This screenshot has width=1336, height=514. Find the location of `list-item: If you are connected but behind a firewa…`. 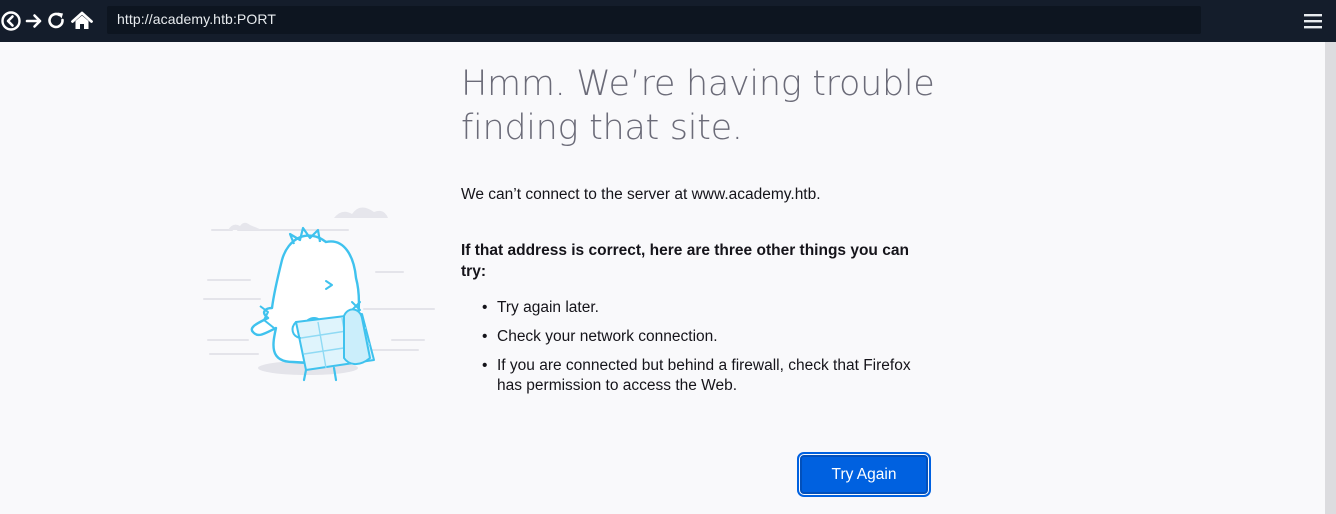

list-item: If you are connected but behind a firewa… is located at coordinates (702, 376).